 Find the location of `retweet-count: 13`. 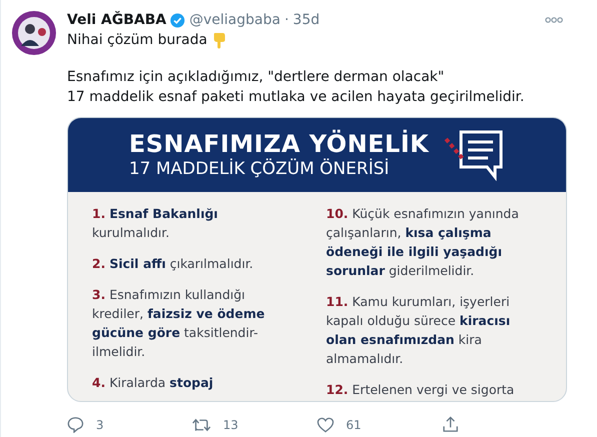

retweet-count: 13 is located at coordinates (230, 425).